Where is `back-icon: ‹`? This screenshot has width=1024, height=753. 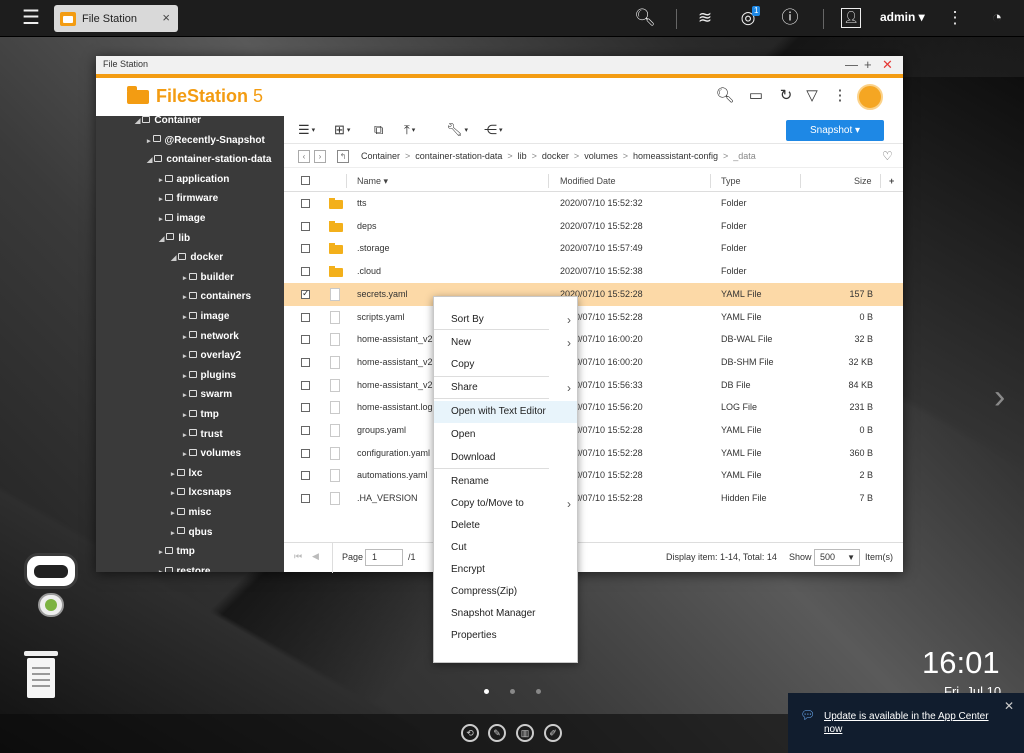 back-icon: ‹ is located at coordinates (304, 156).